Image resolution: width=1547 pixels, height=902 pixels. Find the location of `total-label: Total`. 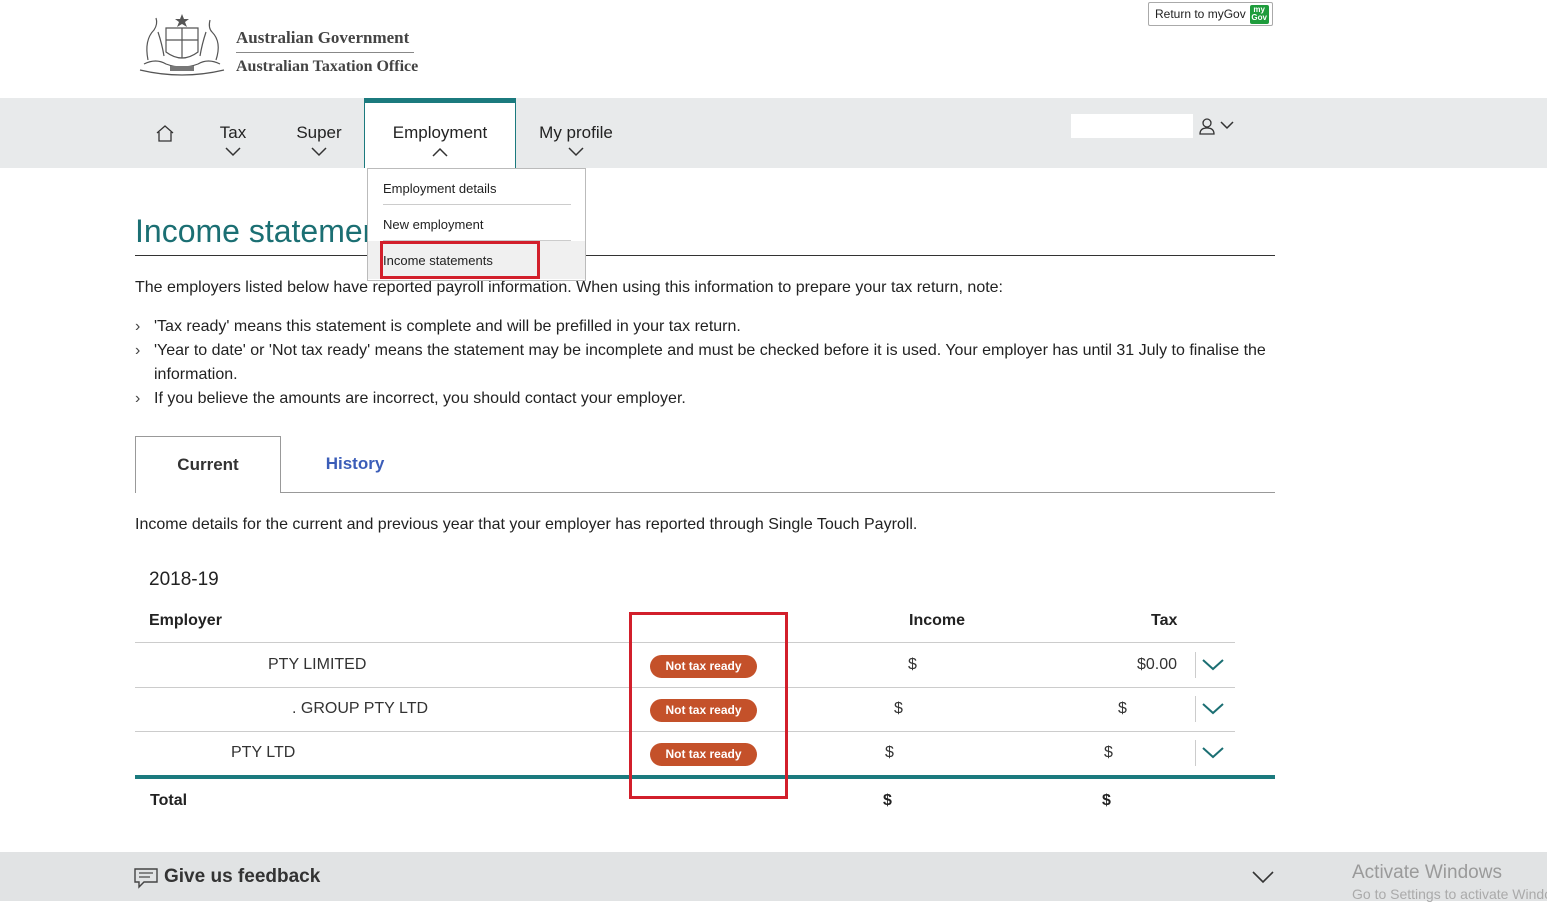

total-label: Total is located at coordinates (169, 800).